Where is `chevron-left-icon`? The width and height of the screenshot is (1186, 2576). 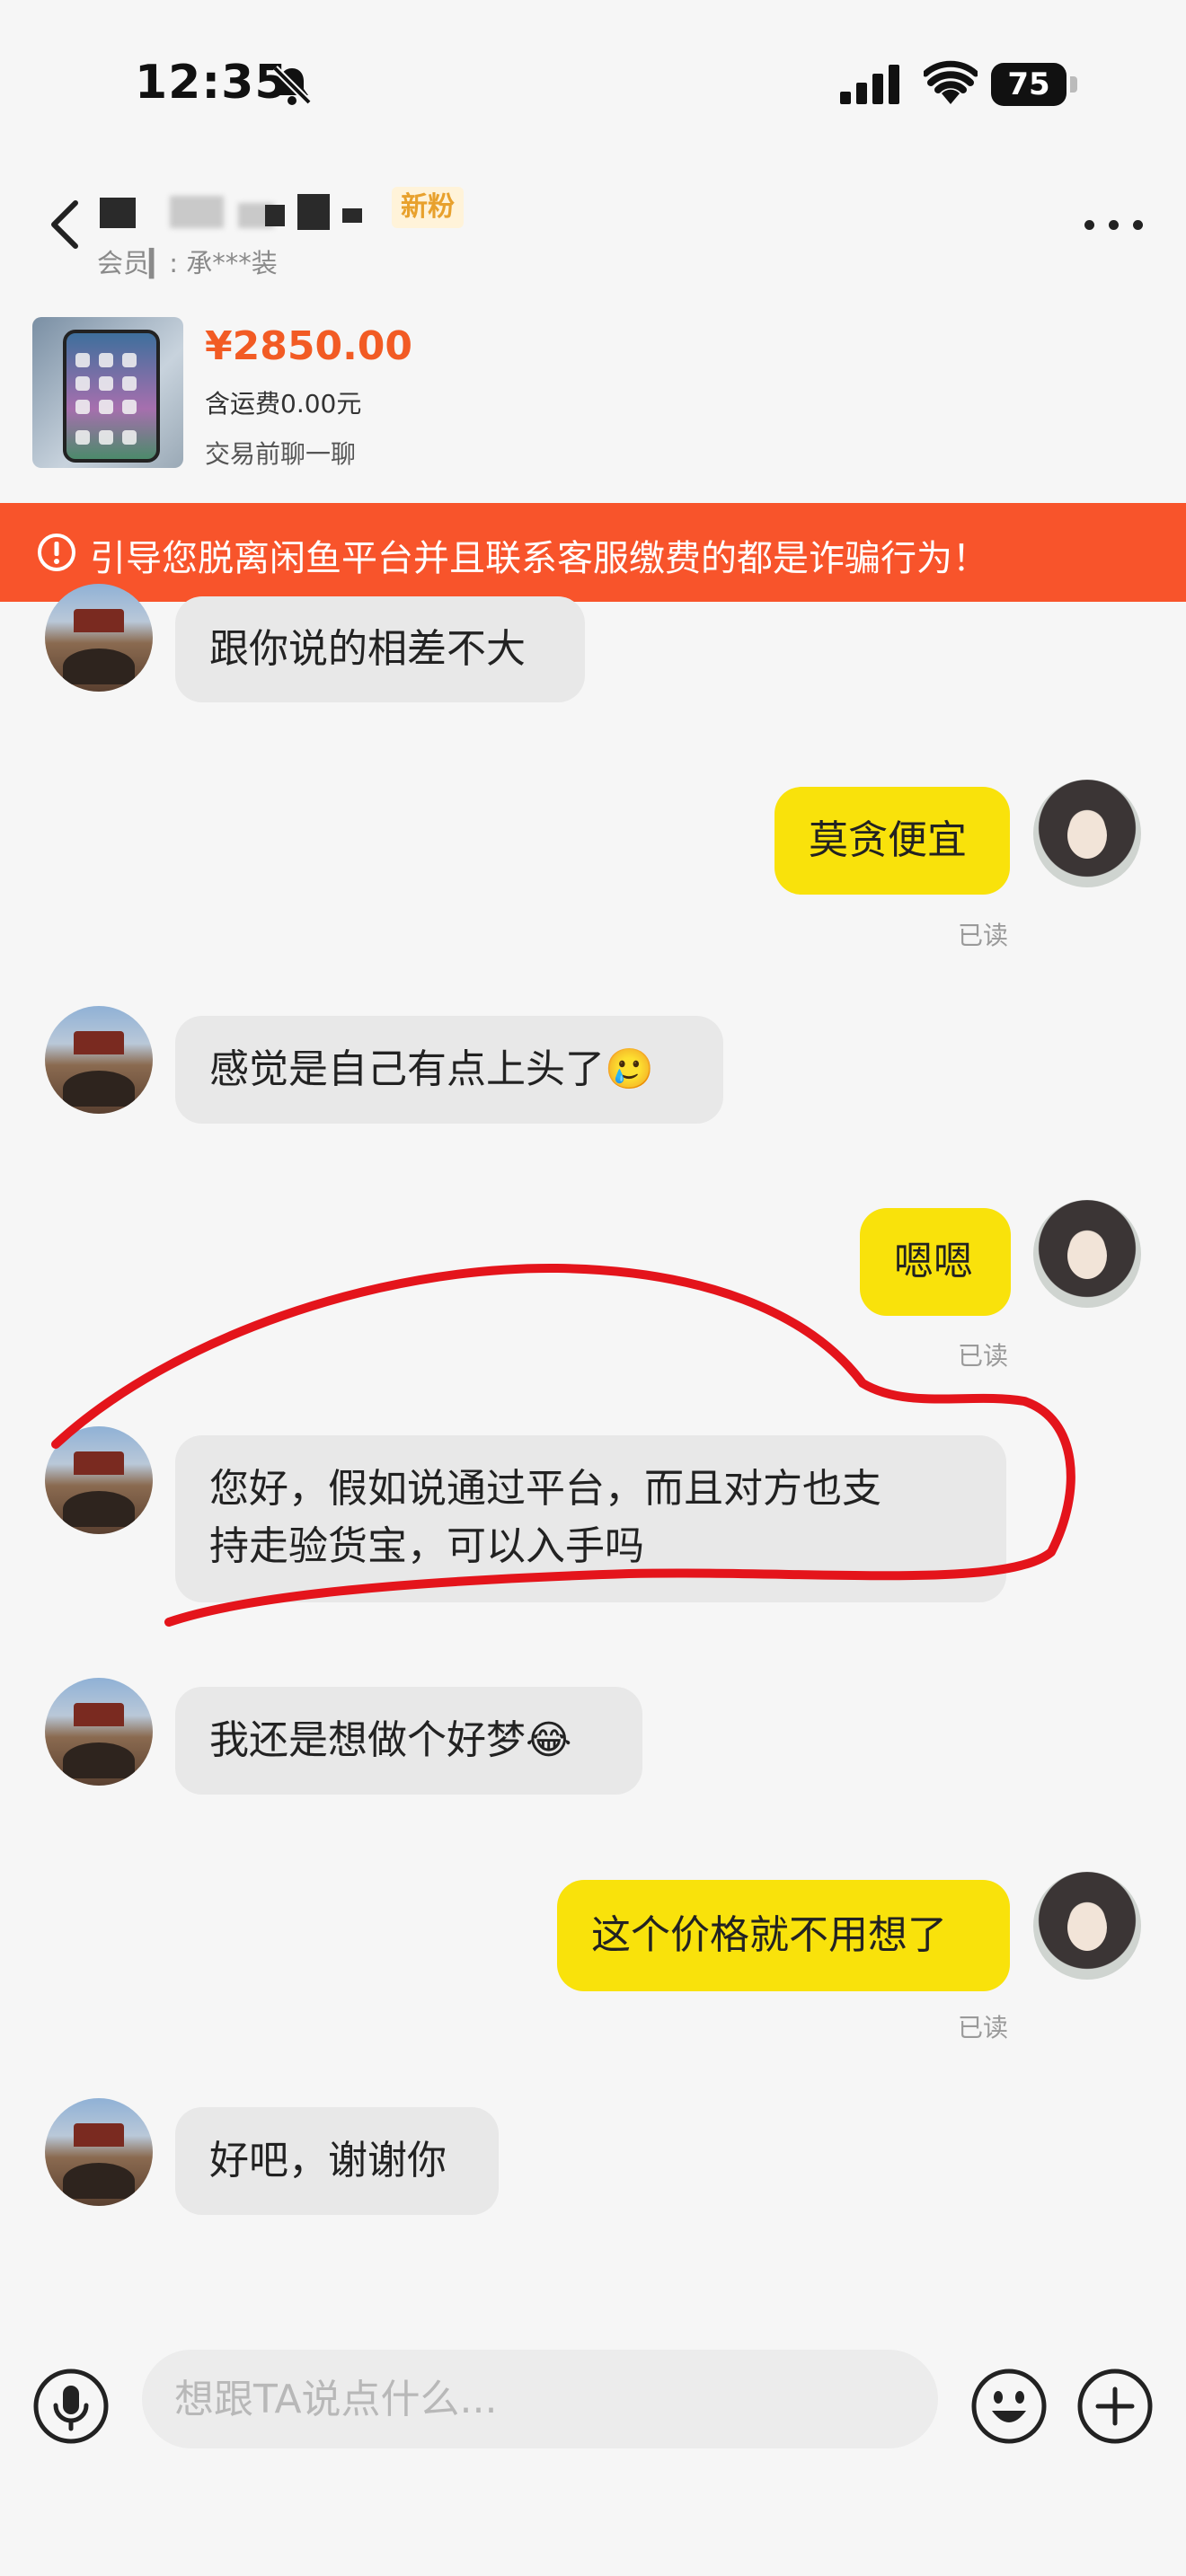
chevron-left-icon is located at coordinates (65, 224).